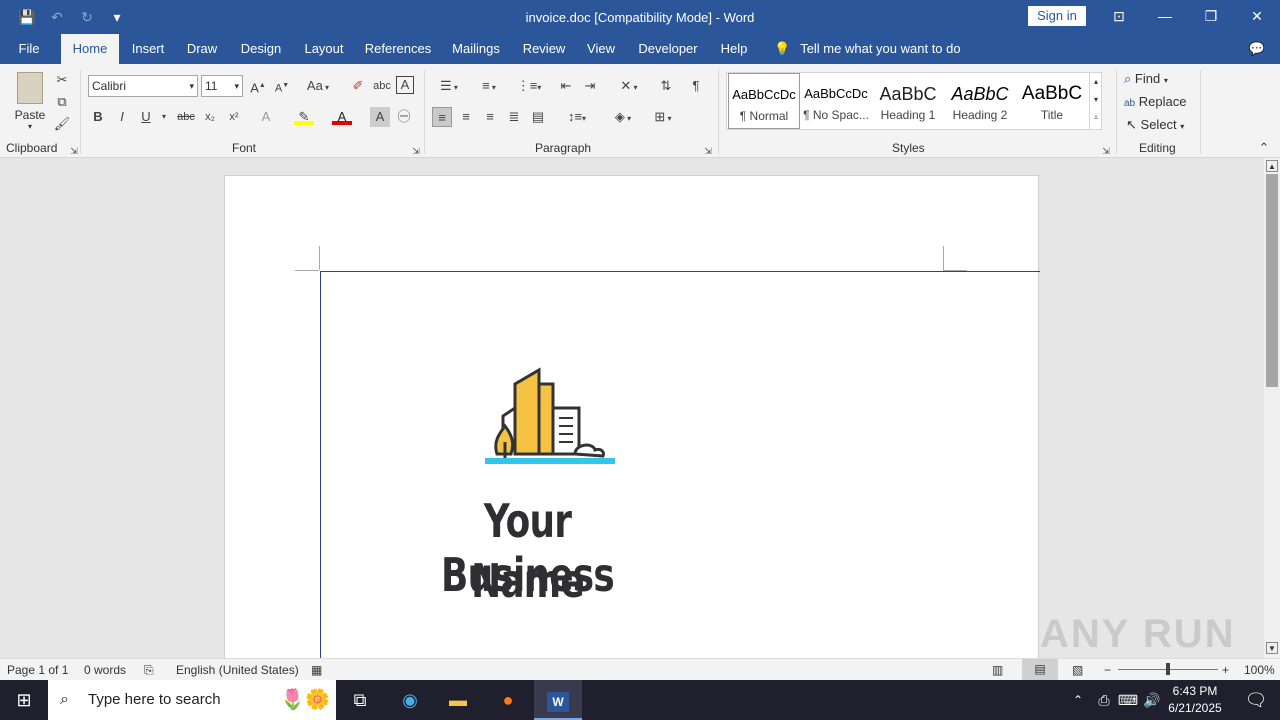  What do you see at coordinates (1257, 16) in the screenshot?
I see `close-button: ✕` at bounding box center [1257, 16].